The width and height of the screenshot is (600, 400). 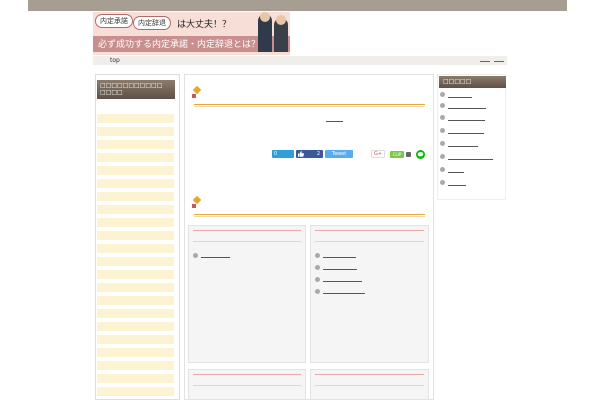 I want to click on google-plus-button: G+, so click(x=378, y=154).